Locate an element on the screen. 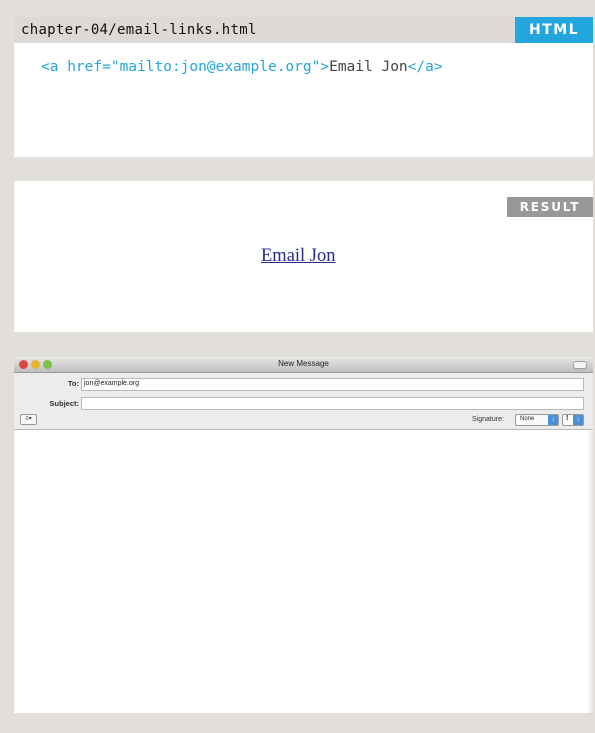 The image size is (595, 733). mail-titlebar: New Message is located at coordinates (303, 365).